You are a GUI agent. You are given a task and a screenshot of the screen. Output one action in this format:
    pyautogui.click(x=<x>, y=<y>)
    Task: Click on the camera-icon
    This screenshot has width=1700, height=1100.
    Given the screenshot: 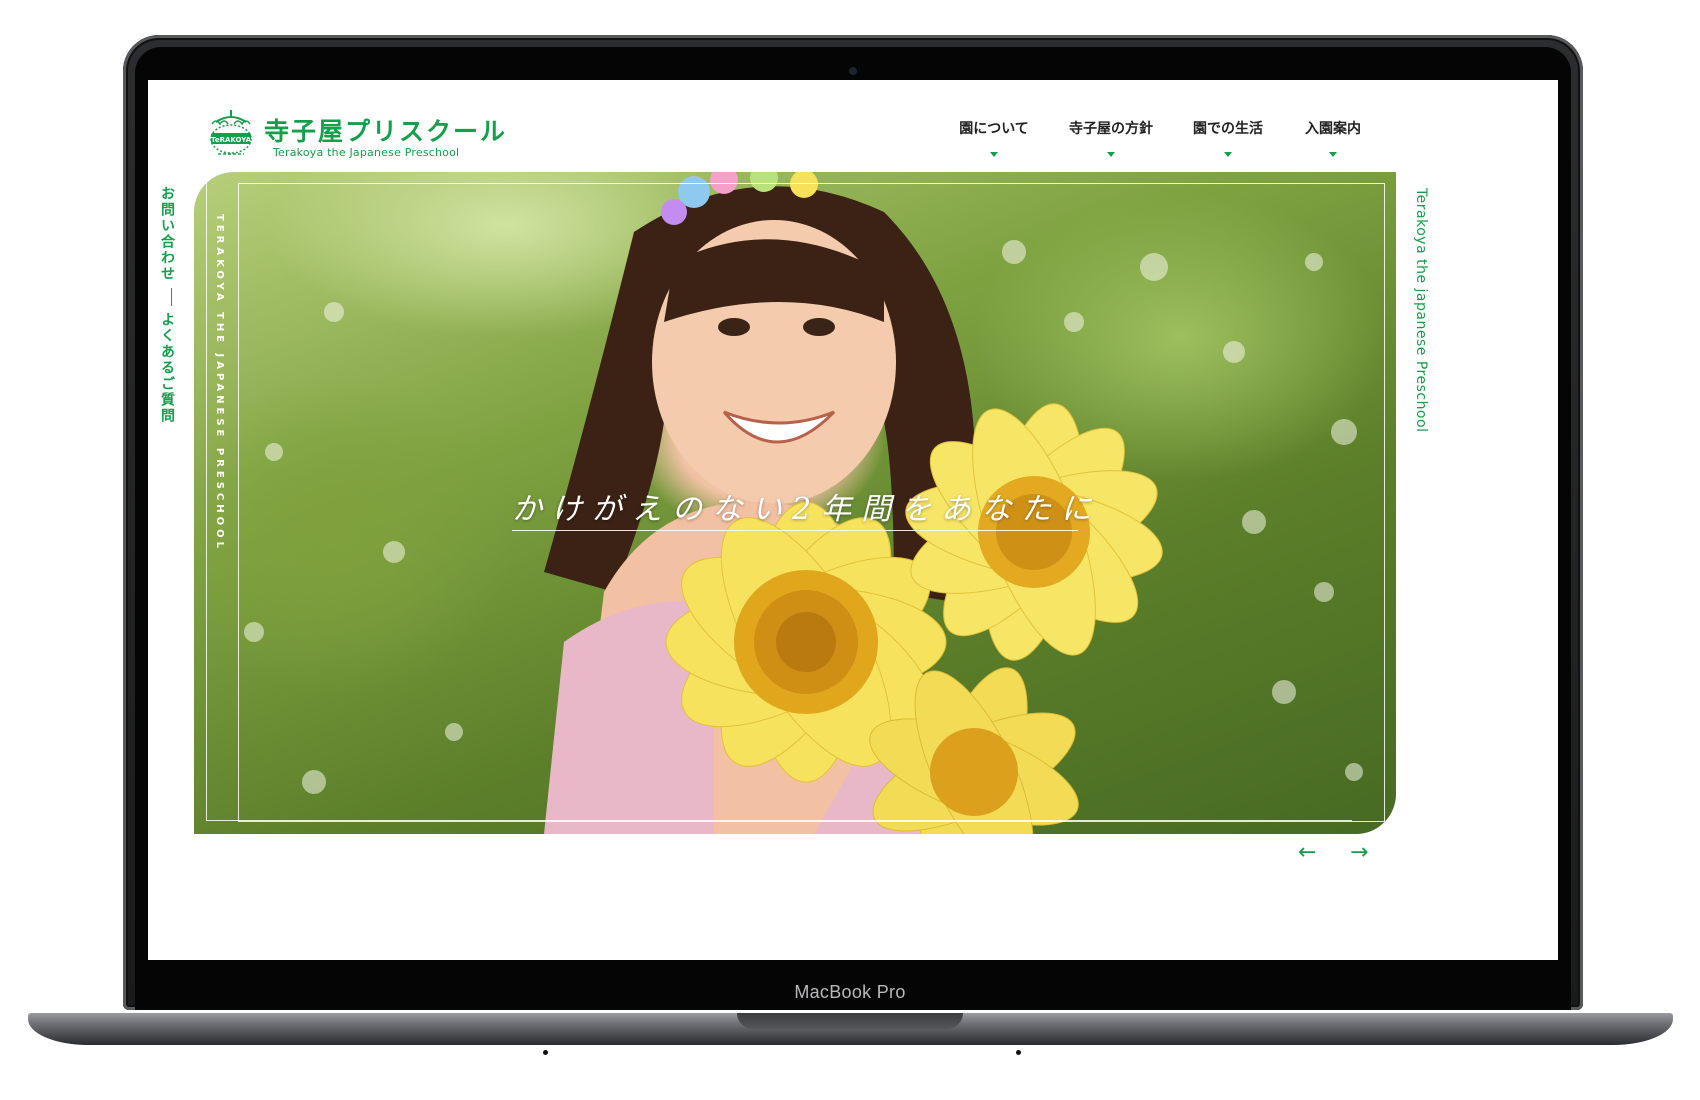 What is the action you would take?
    pyautogui.click(x=853, y=71)
    